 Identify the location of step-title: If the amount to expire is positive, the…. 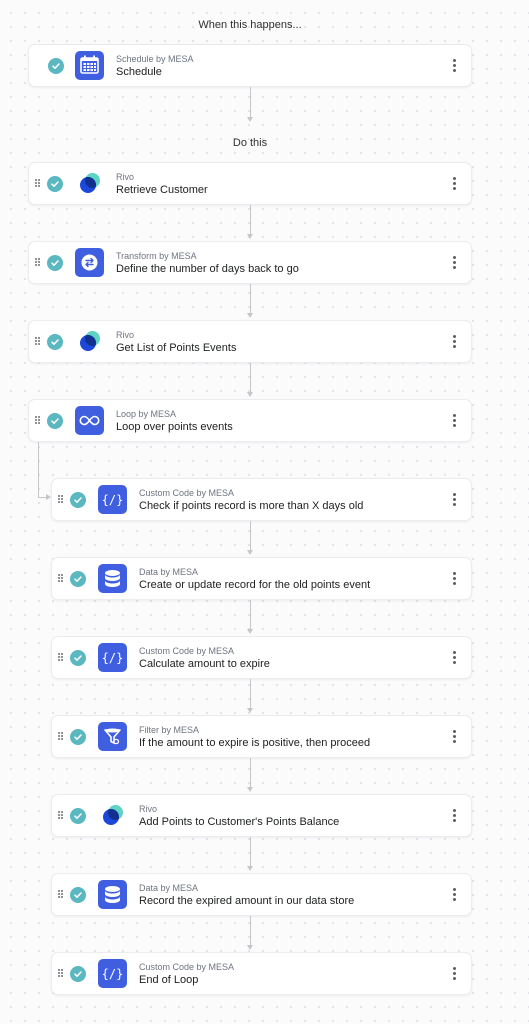
(255, 743).